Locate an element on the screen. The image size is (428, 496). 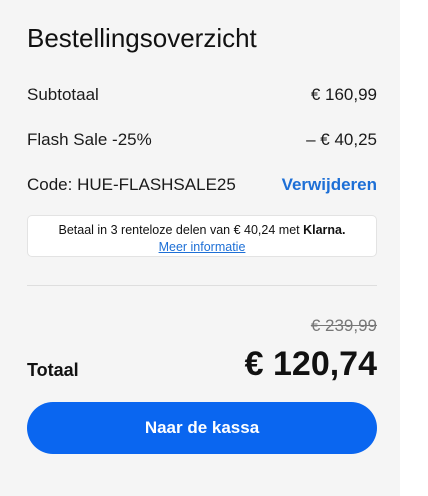
klarna-more-info-link: Meer informatie is located at coordinates (202, 247).